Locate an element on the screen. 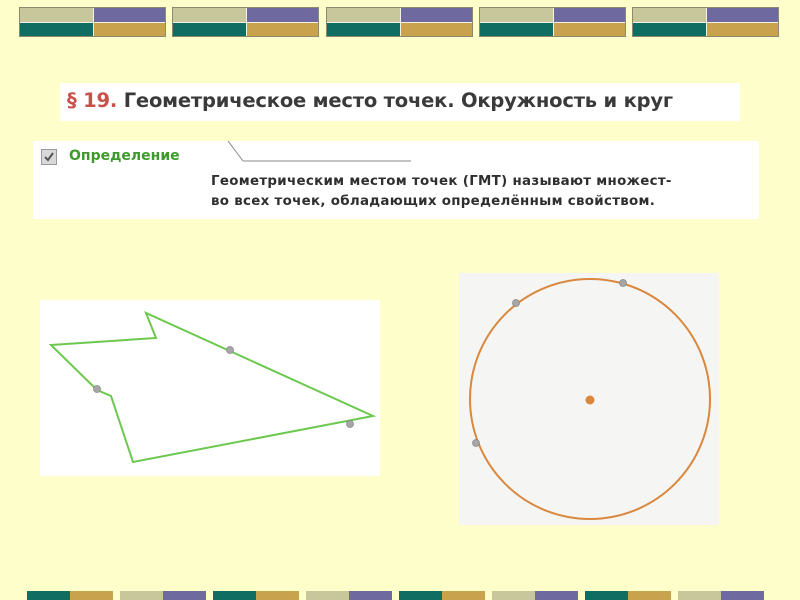 The height and width of the screenshot is (600, 800). section-number: § 19. is located at coordinates (92, 100).